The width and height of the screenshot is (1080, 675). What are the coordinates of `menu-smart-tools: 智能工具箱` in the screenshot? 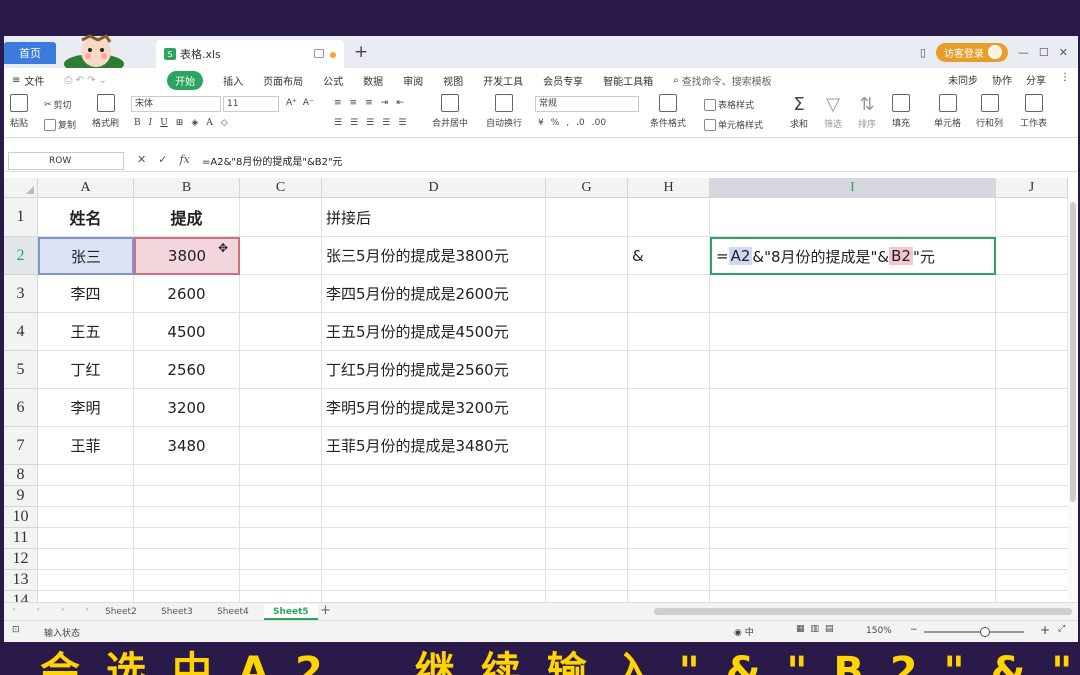 It's located at (628, 80).